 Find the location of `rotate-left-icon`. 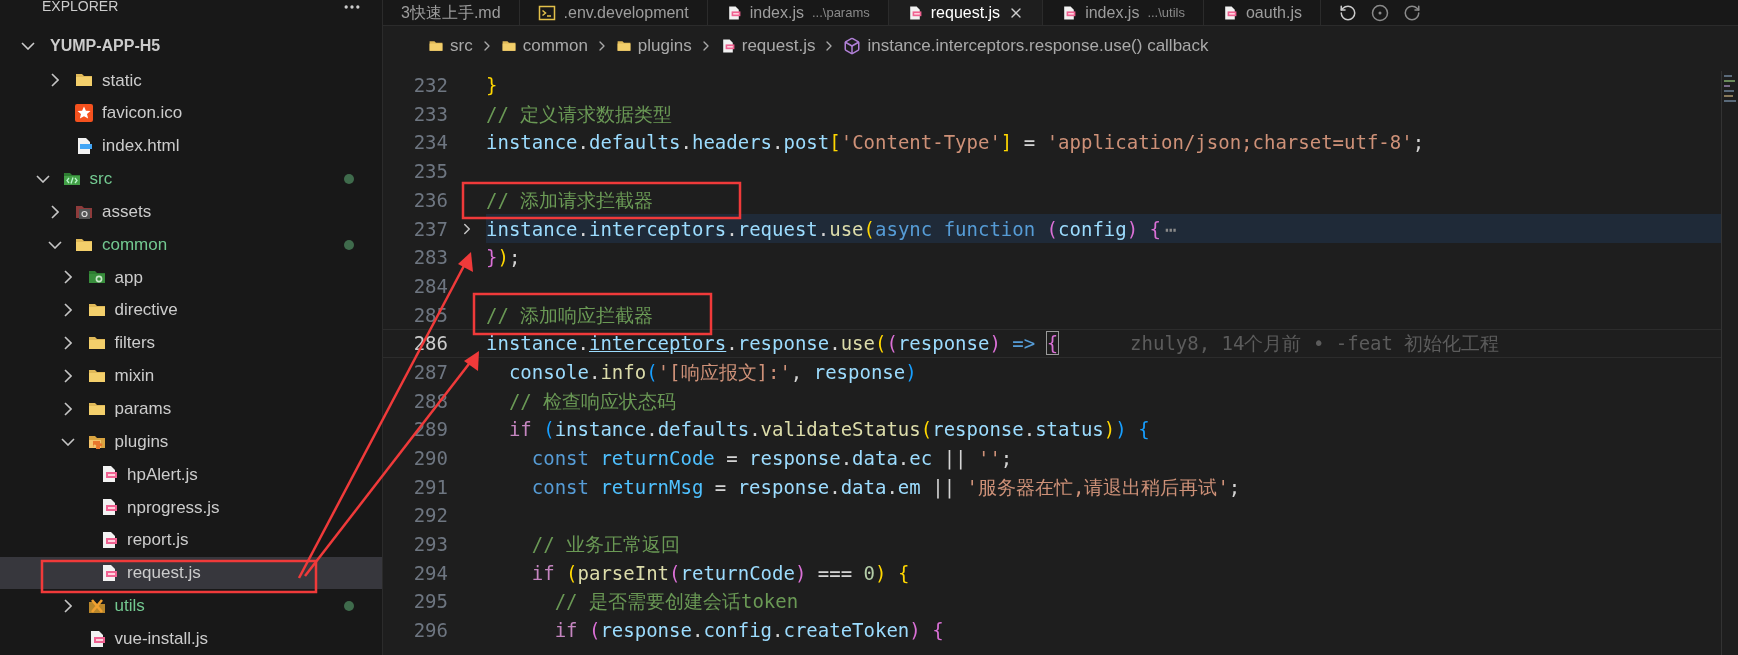

rotate-left-icon is located at coordinates (1348, 12).